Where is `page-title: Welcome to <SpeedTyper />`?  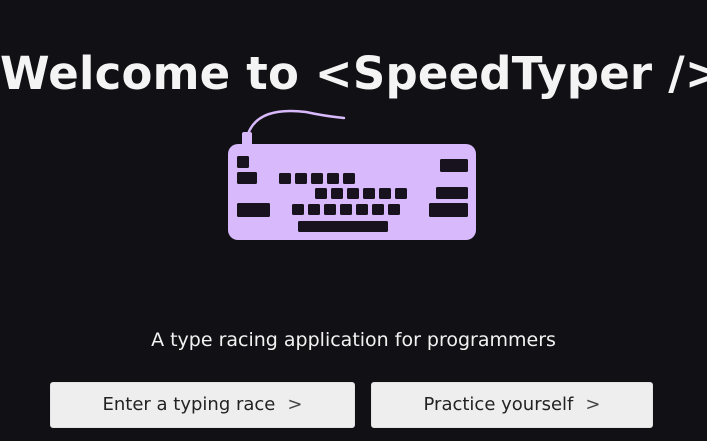
page-title: Welcome to <SpeedTyper /> is located at coordinates (353, 74).